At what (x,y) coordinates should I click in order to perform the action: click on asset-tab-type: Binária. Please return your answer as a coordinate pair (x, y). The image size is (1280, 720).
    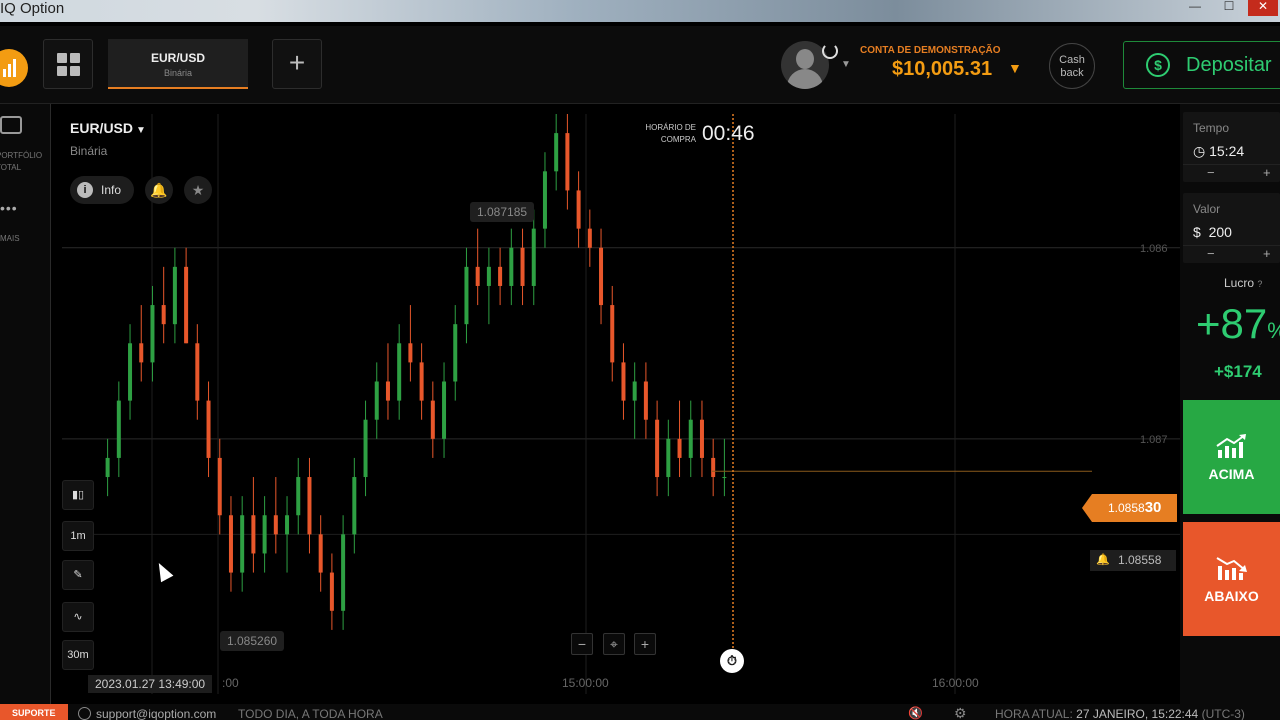
    Looking at the image, I should click on (177, 73).